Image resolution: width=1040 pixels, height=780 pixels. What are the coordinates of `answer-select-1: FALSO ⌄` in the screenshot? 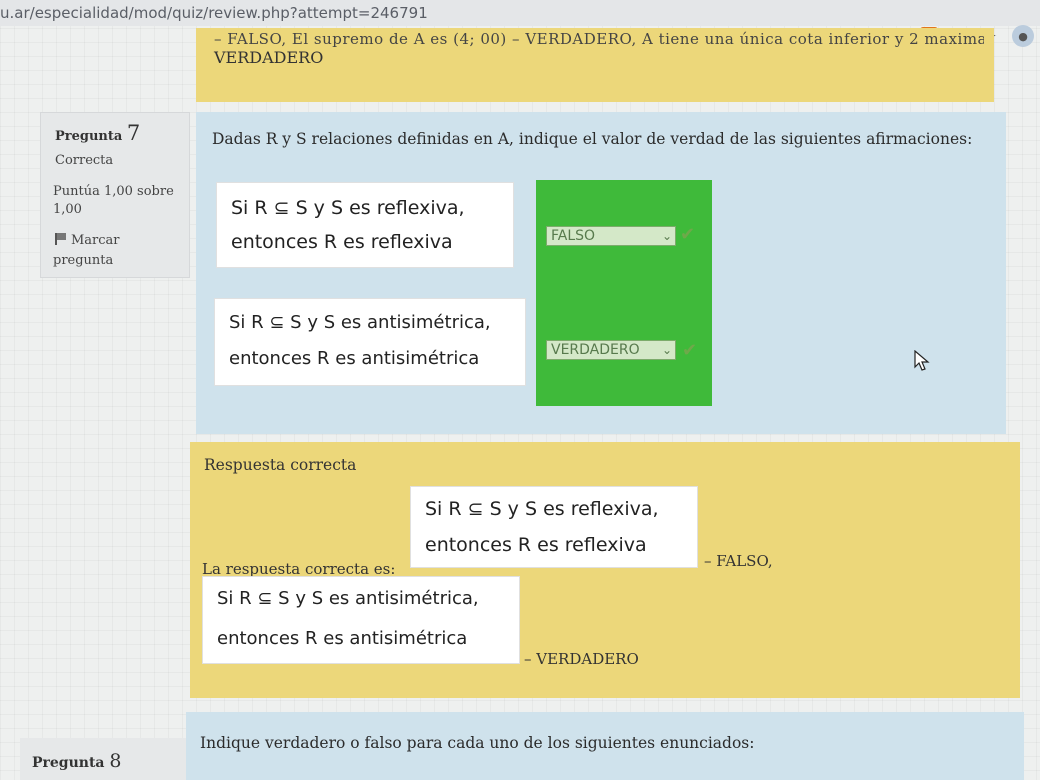 It's located at (611, 236).